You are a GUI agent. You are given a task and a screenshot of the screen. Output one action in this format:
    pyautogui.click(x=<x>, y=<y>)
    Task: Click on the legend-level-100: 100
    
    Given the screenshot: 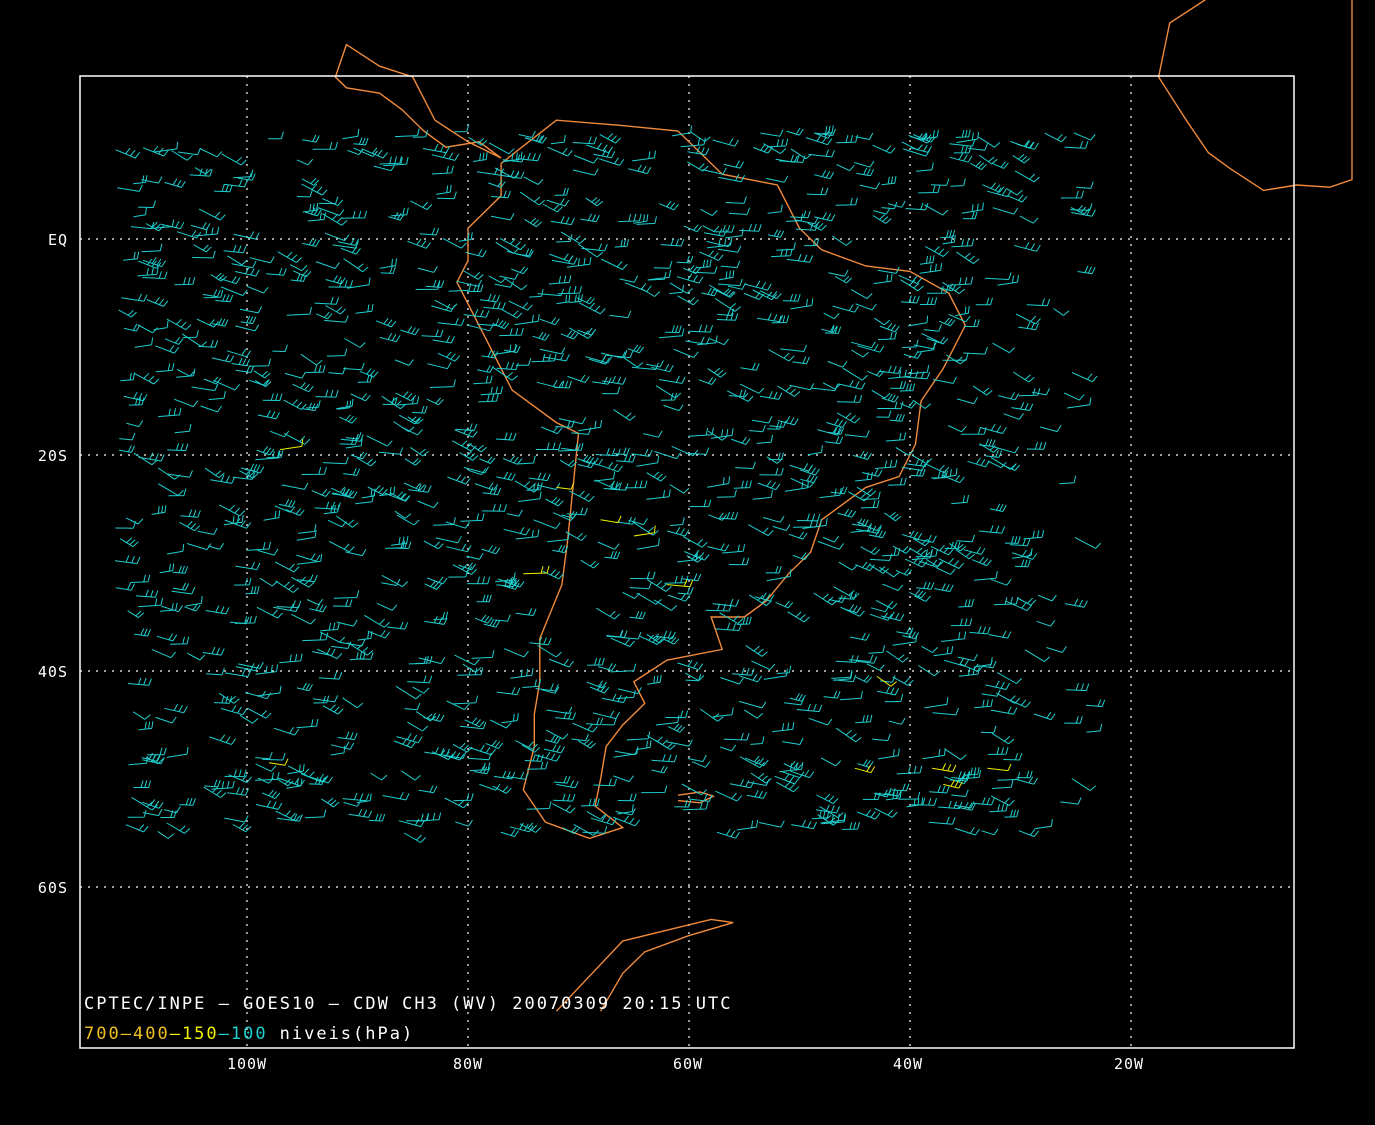 What is the action you would take?
    pyautogui.click(x=249, y=1034)
    